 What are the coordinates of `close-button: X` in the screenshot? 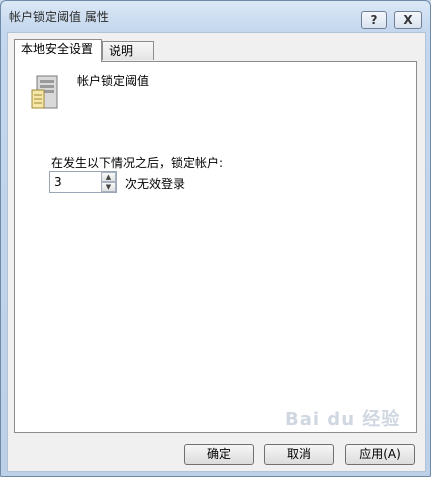 It's located at (408, 20).